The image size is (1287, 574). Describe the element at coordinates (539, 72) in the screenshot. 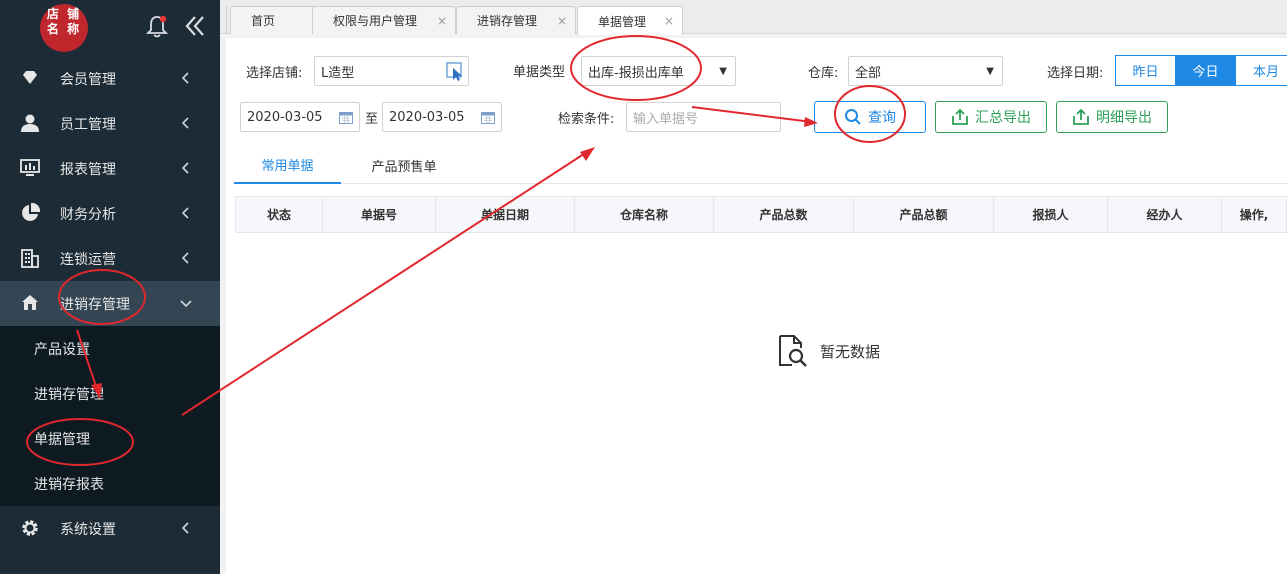

I see `doc-type-label: 单据类型` at that location.